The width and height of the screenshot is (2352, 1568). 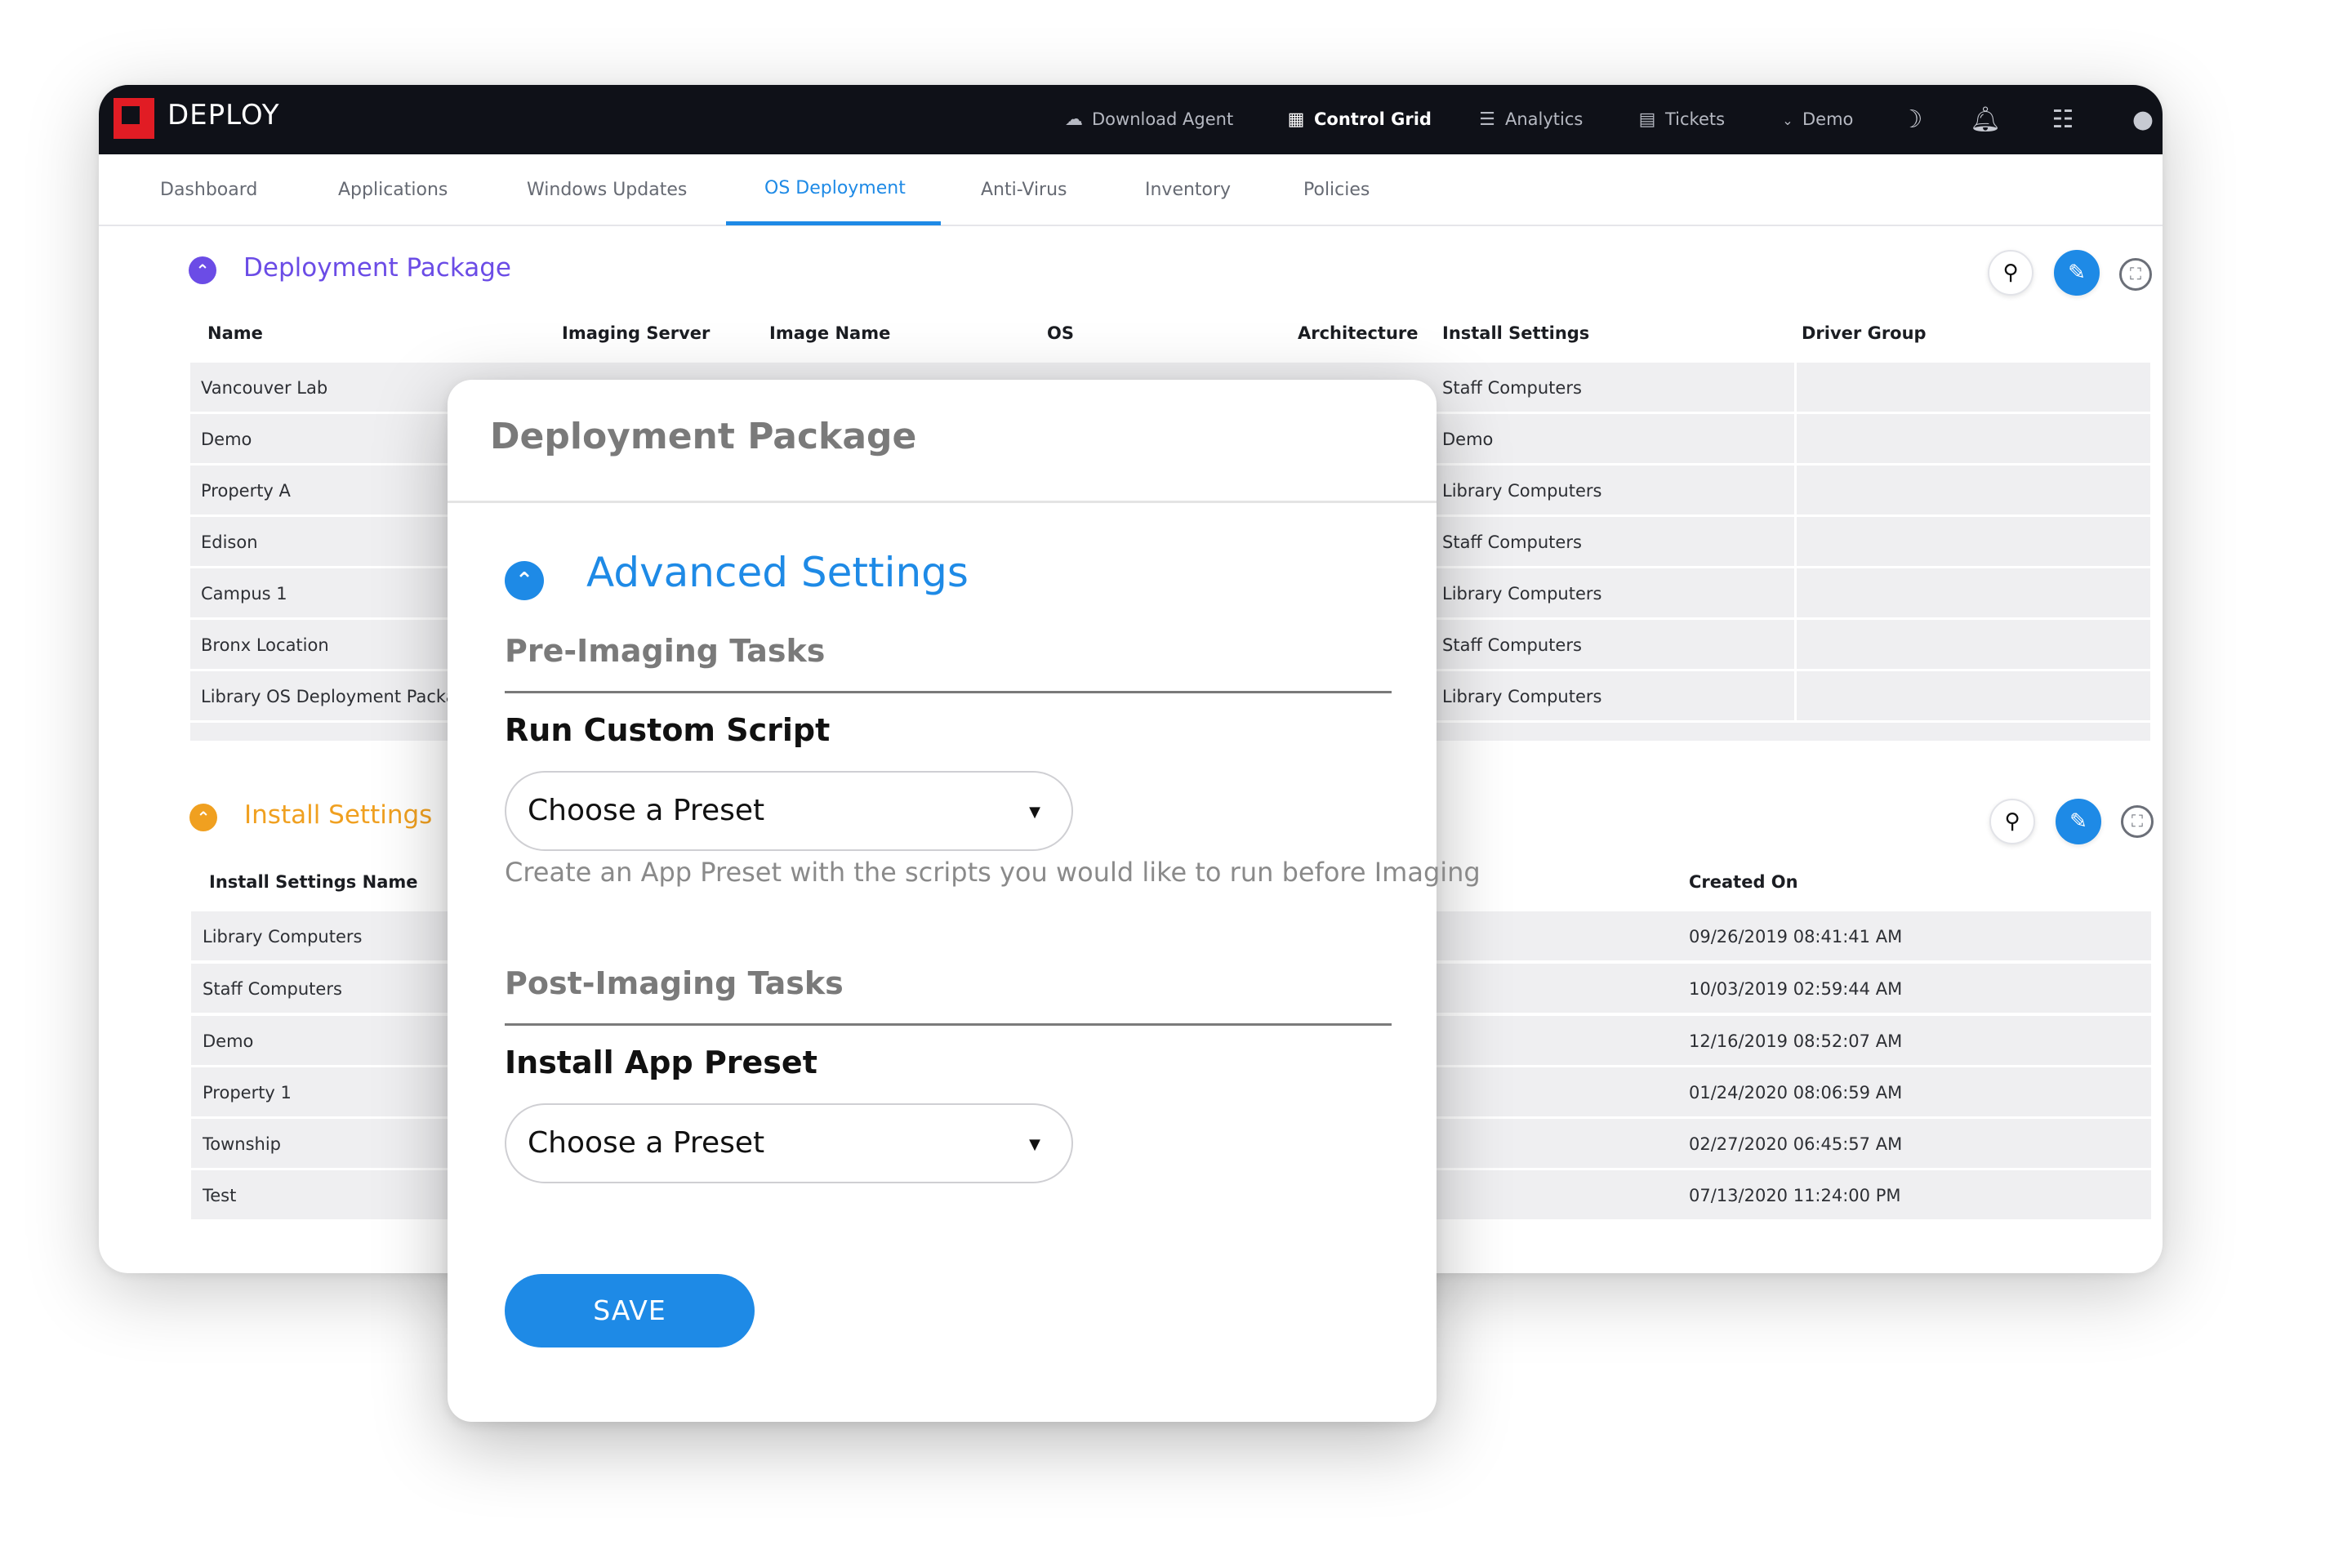 I want to click on modal-title: Deployment Package, so click(x=703, y=436).